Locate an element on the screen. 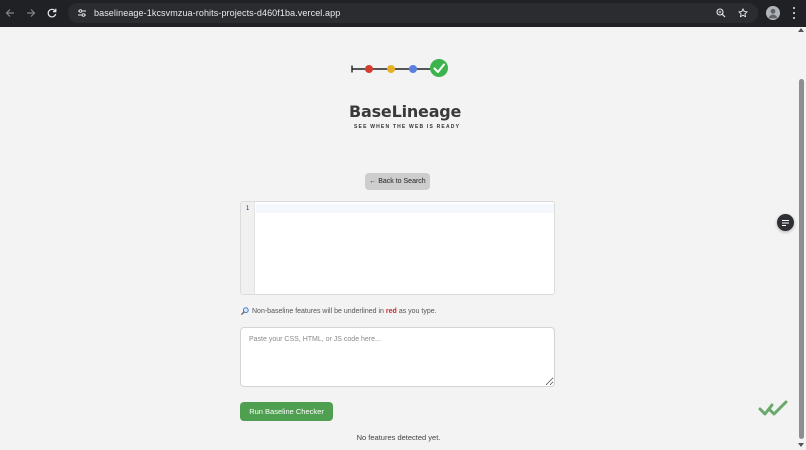 The height and width of the screenshot is (450, 806). results-status: No features detected yet. is located at coordinates (398, 437).